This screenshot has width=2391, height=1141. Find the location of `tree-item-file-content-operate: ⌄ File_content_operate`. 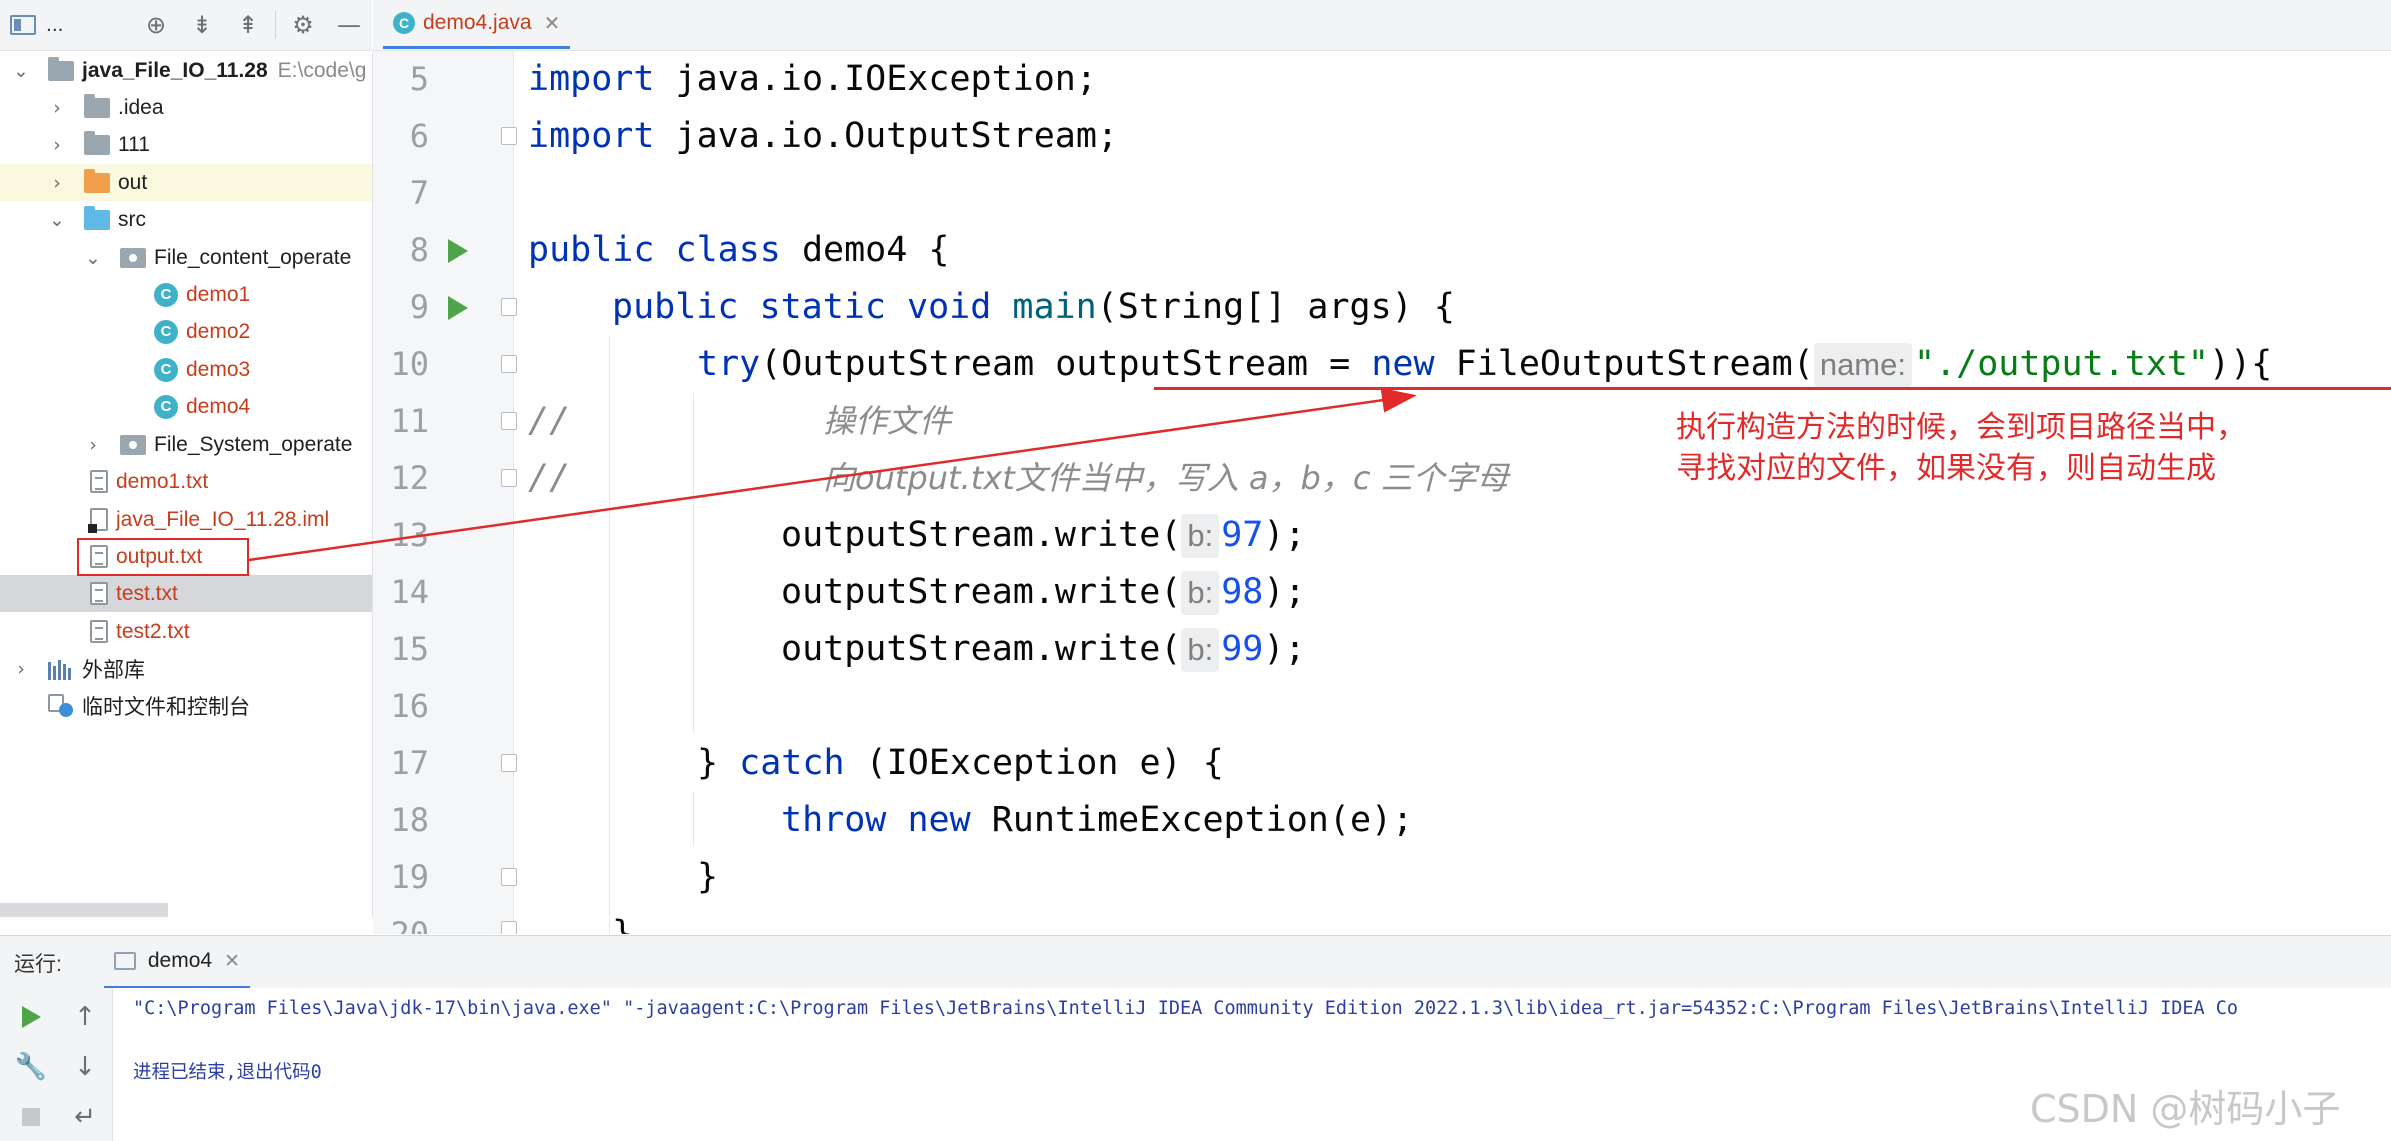

tree-item-file-content-operate: ⌄ File_content_operate is located at coordinates (186, 257).